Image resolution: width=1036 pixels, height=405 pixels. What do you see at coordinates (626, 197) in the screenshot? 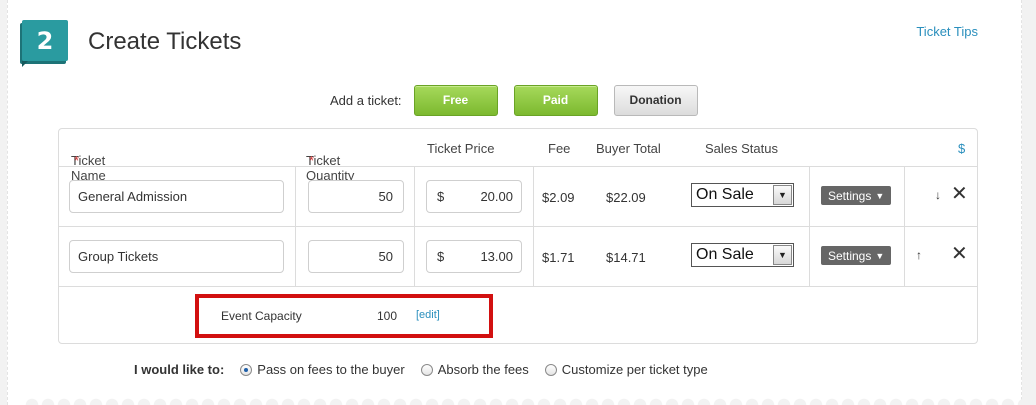
I see `buyer-total-value: $22.09` at bounding box center [626, 197].